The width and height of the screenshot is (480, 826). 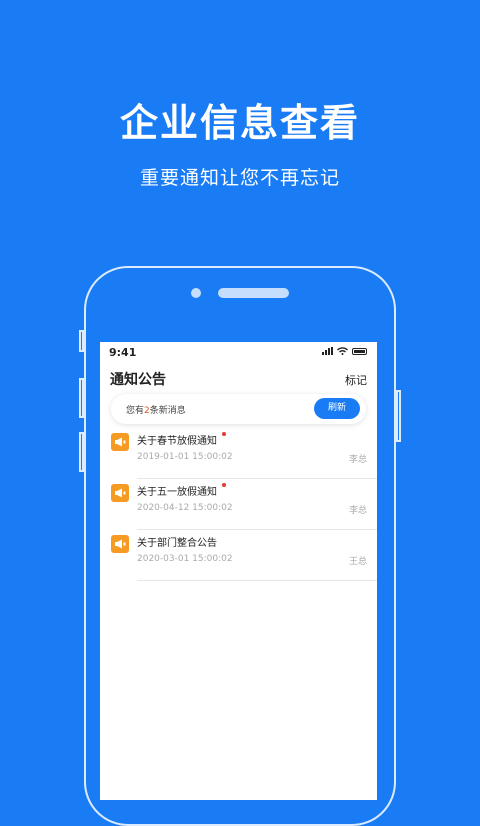 What do you see at coordinates (185, 508) in the screenshot?
I see `notice-date: 2020-04-12 15:00:02` at bounding box center [185, 508].